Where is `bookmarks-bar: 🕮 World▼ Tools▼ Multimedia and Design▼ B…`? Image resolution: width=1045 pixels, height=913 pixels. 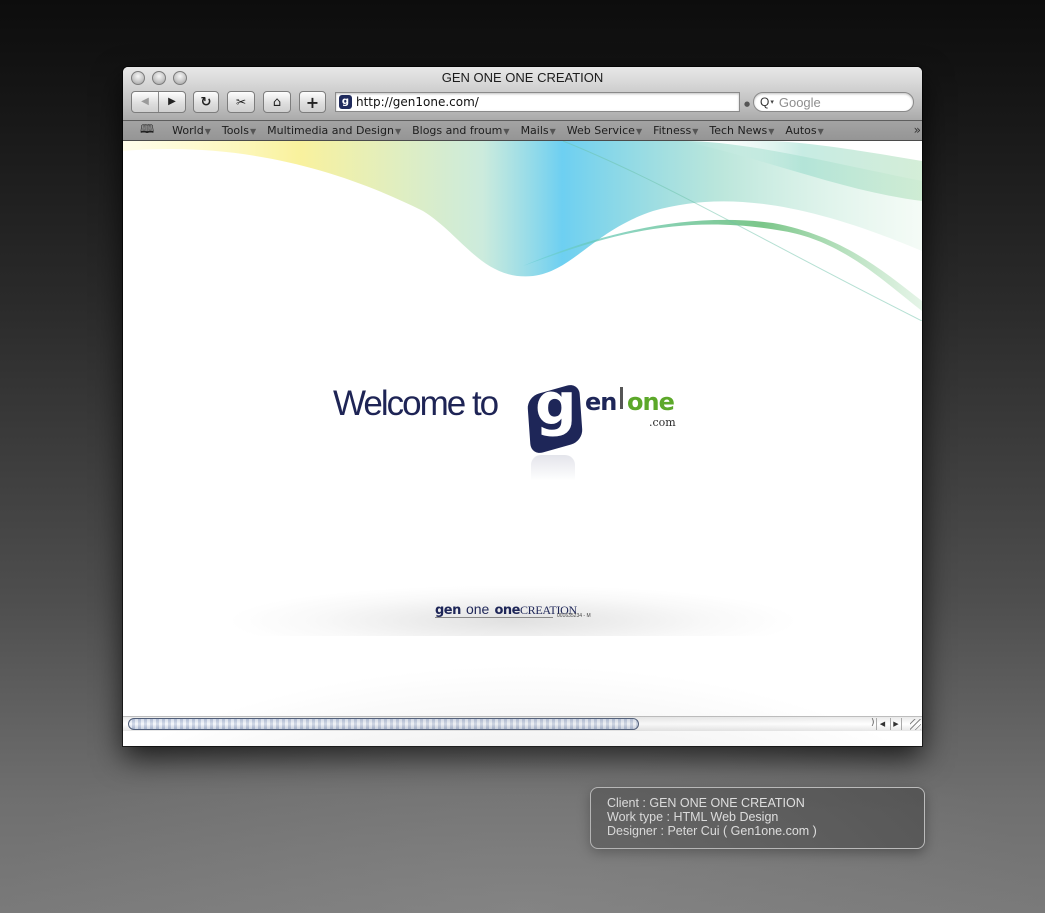 bookmarks-bar: 🕮 World▼ Tools▼ Multimedia and Design▼ B… is located at coordinates (522, 131).